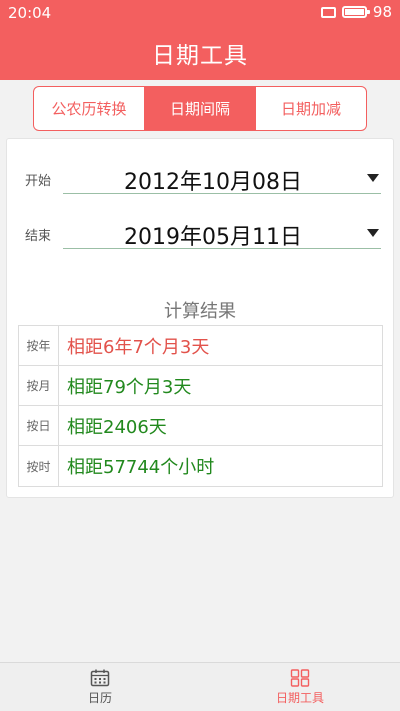  What do you see at coordinates (39, 385) in the screenshot?
I see `row-label: 按月` at bounding box center [39, 385].